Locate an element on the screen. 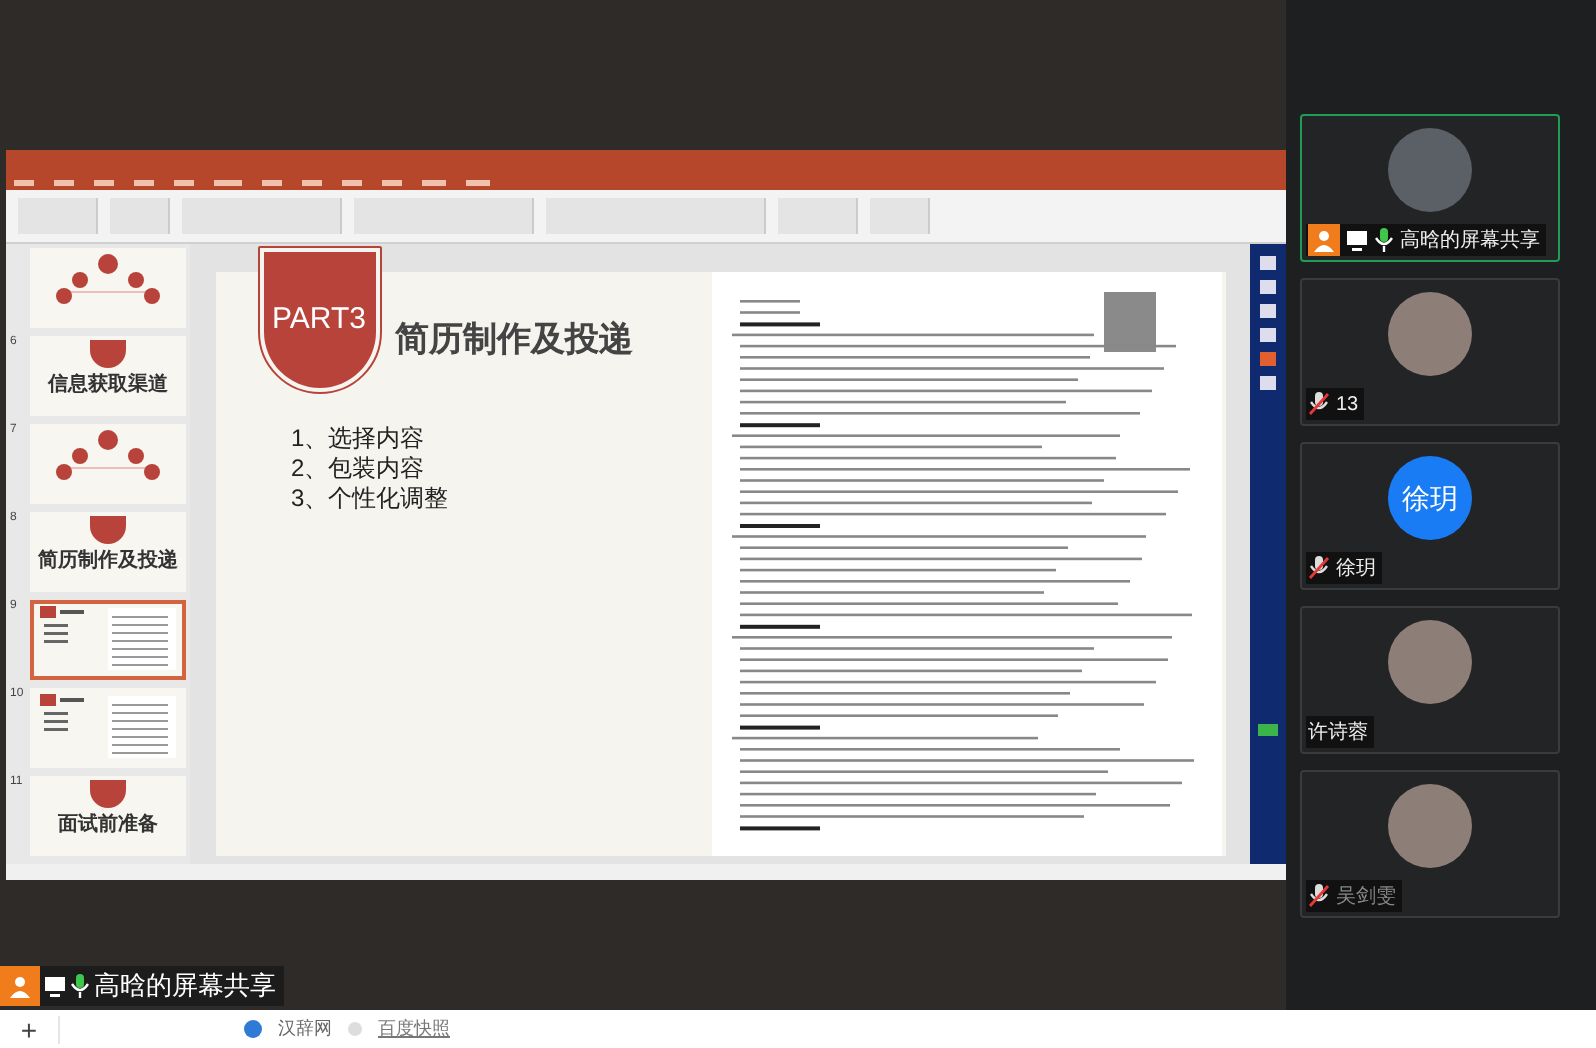 The image size is (1596, 1048). globe-icon is located at coordinates (253, 1029).